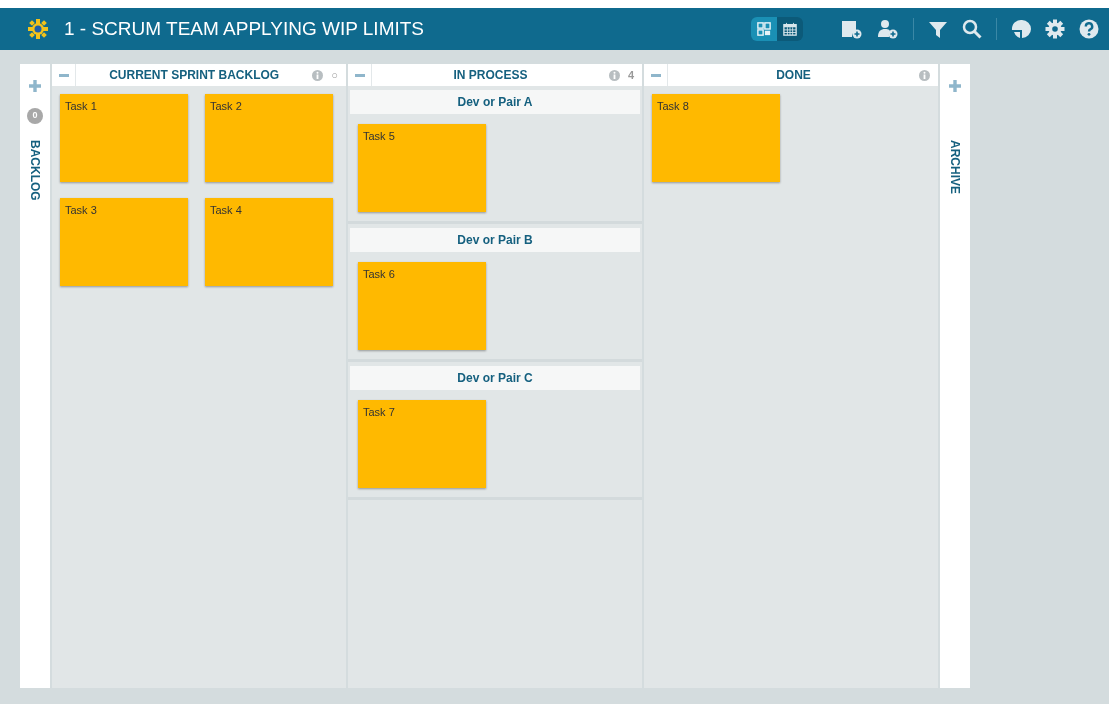  Describe the element at coordinates (124, 138) in the screenshot. I see `task-card: Task 1` at that location.